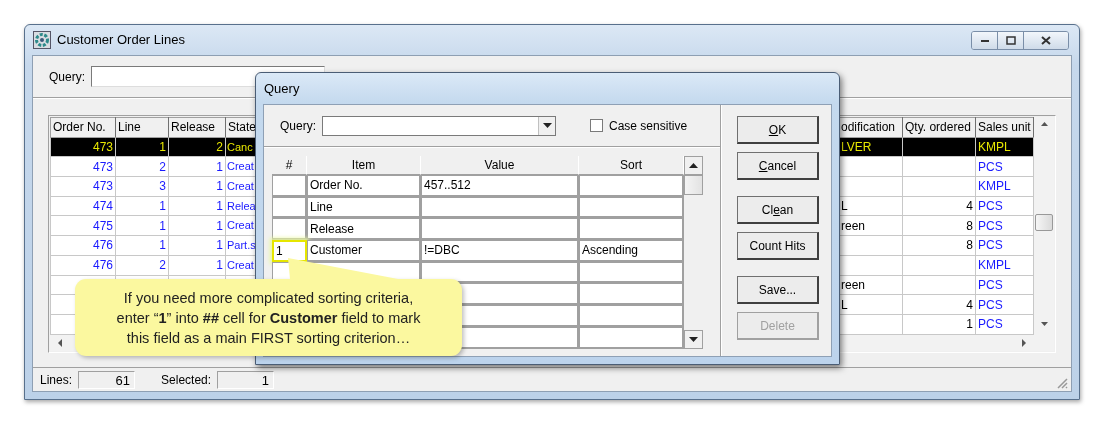  I want to click on column-header: Sort, so click(631, 165).